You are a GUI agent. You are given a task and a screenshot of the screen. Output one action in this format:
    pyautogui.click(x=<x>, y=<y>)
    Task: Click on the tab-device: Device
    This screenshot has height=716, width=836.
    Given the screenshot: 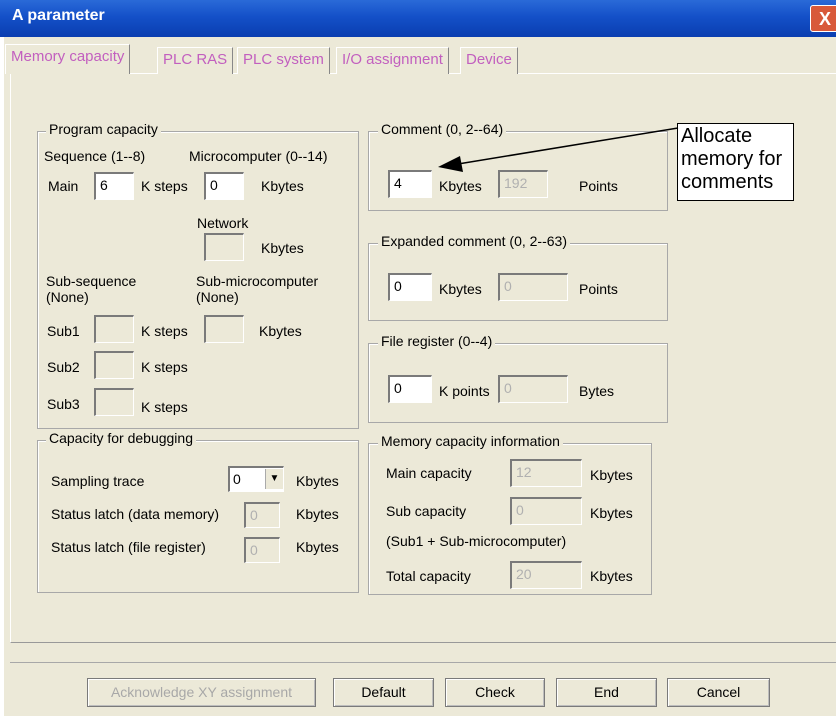 What is the action you would take?
    pyautogui.click(x=489, y=60)
    